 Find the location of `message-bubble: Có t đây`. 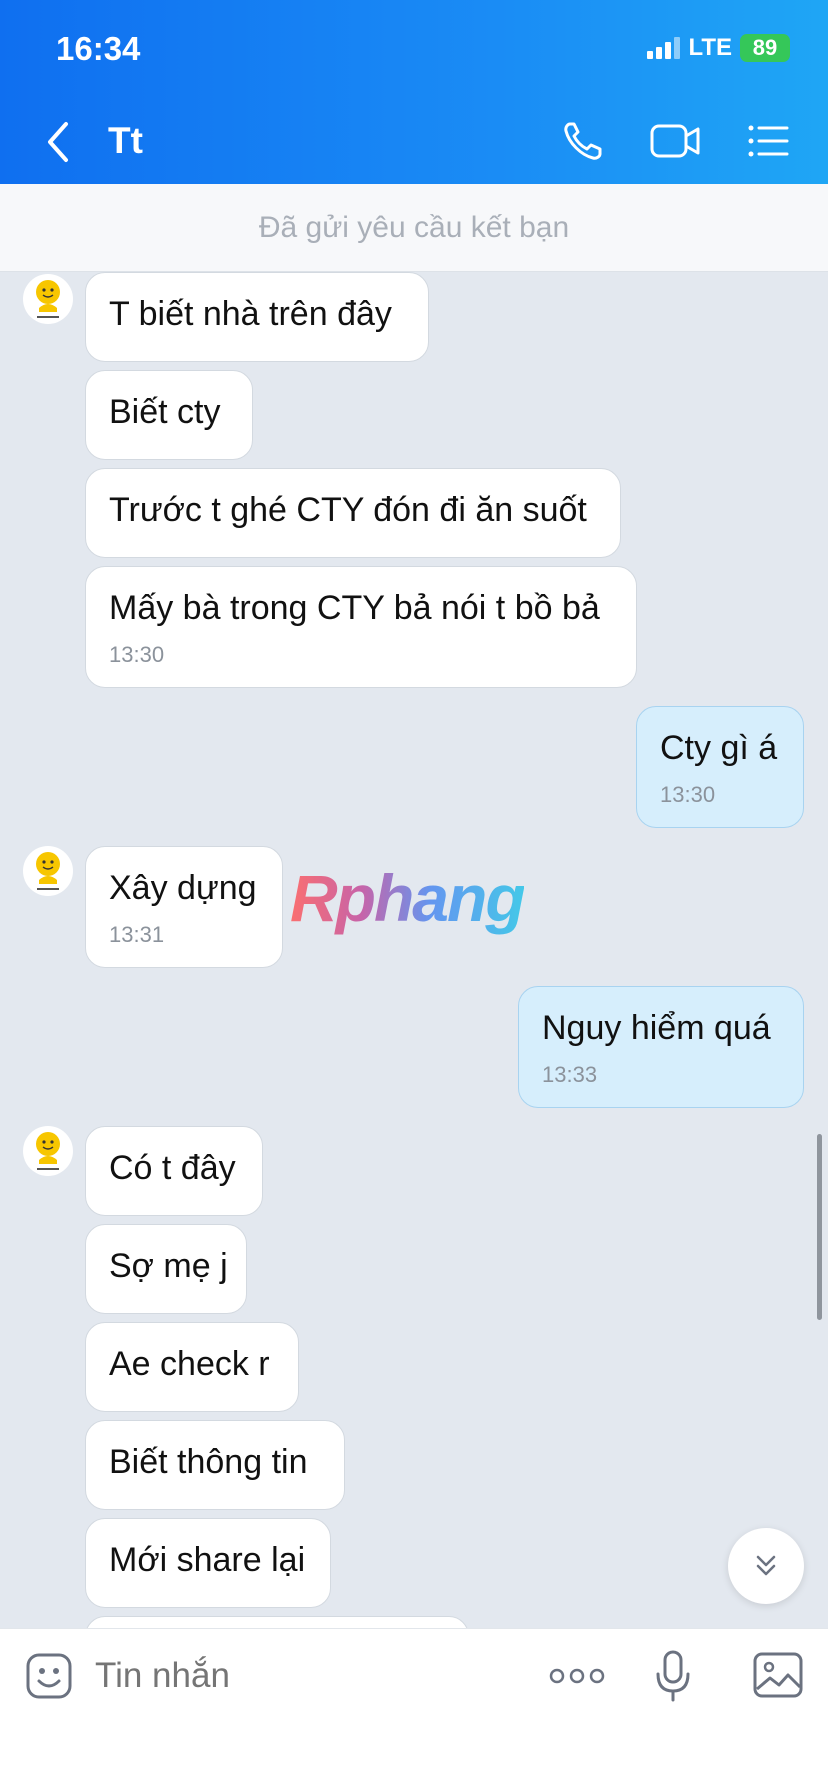

message-bubble: Có t đây is located at coordinates (174, 1171).